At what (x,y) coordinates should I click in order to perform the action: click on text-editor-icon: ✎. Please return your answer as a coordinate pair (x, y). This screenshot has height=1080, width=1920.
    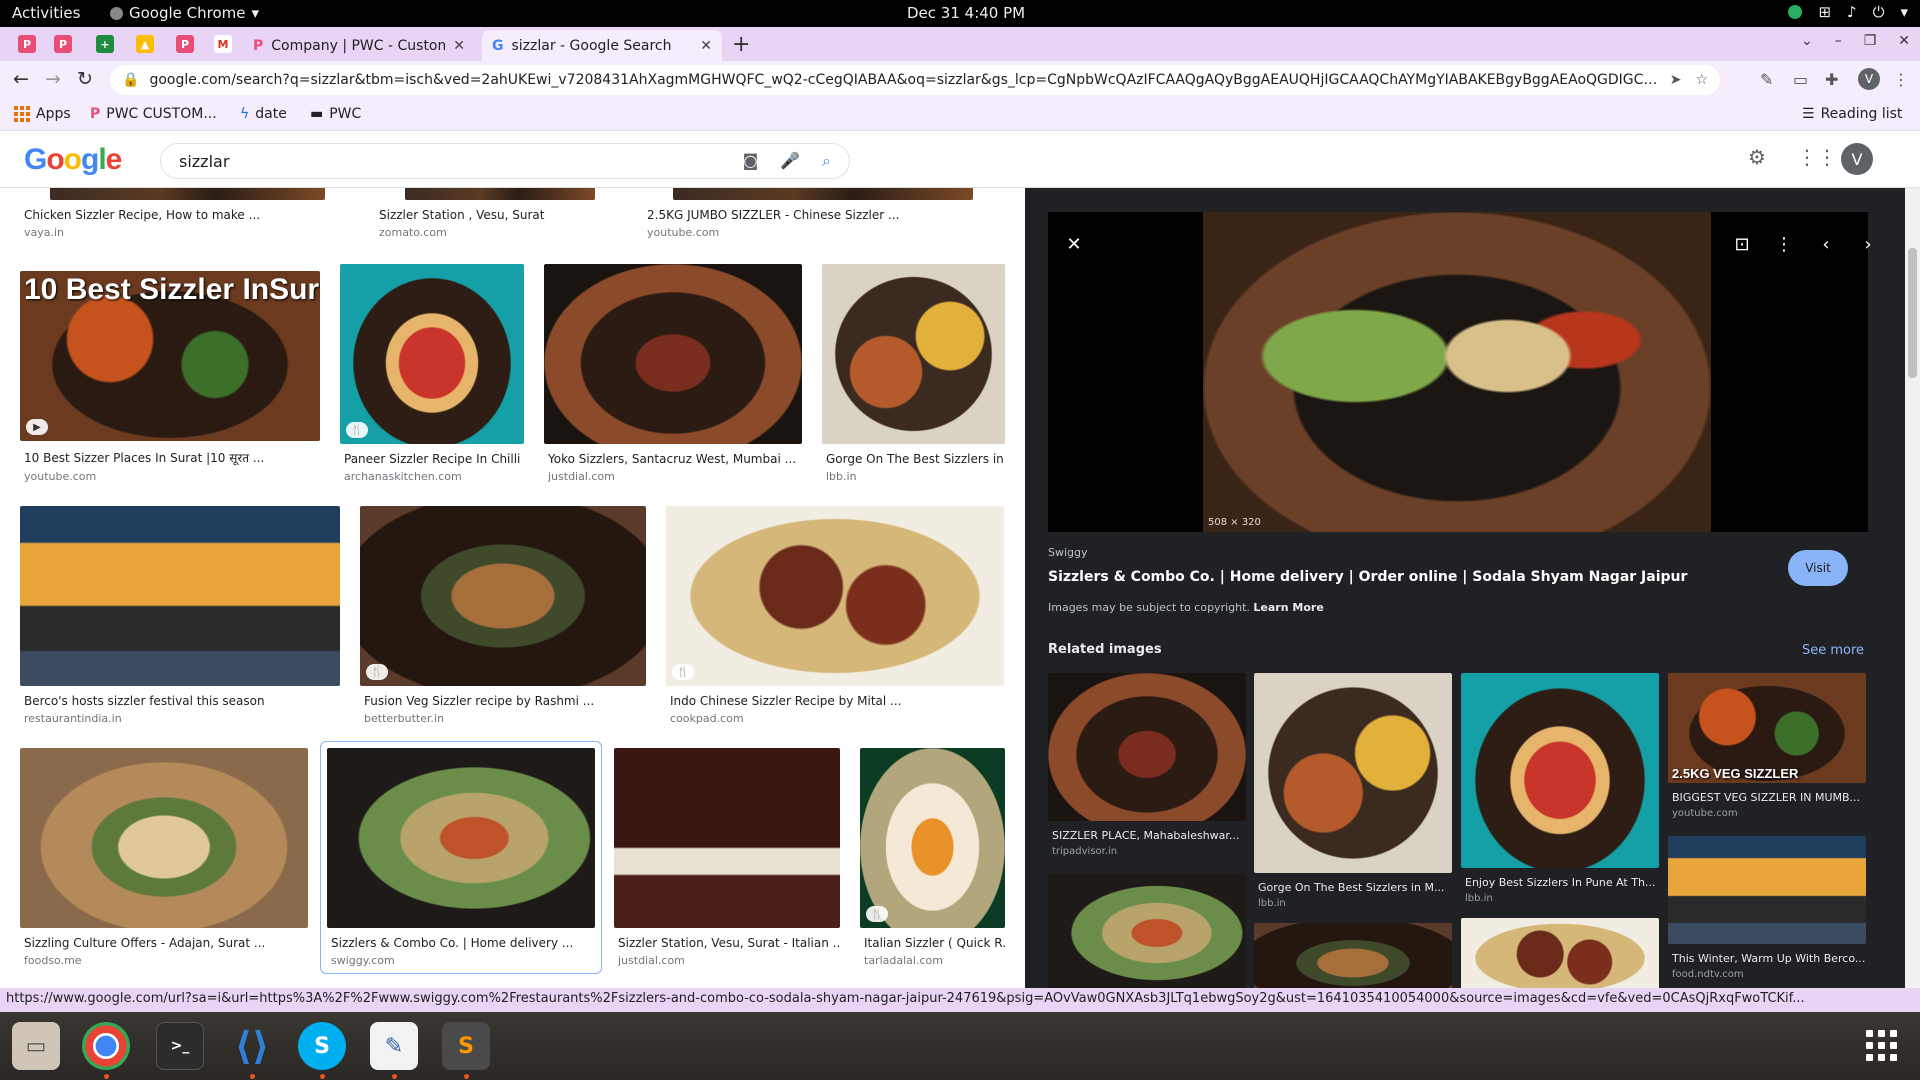
    Looking at the image, I should click on (394, 1046).